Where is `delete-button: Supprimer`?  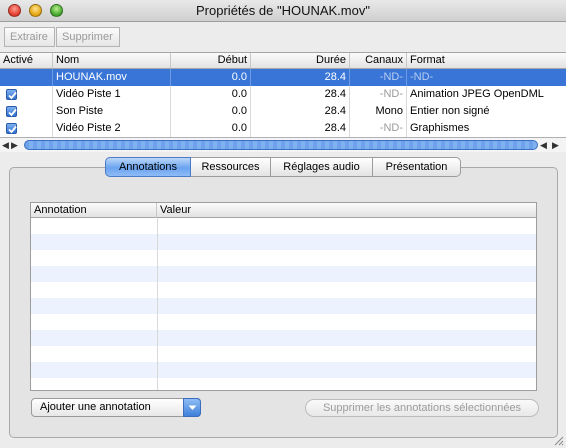 delete-button: Supprimer is located at coordinates (88, 37).